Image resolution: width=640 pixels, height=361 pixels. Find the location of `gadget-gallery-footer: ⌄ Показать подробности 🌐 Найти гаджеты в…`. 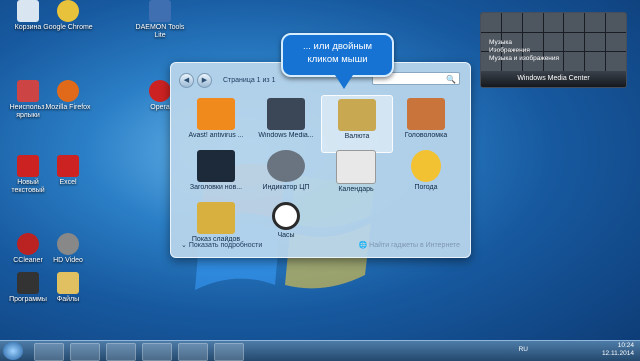

gadget-gallery-footer: ⌄ Показать подробности 🌐 Найти гаджеты в… is located at coordinates (320, 245).